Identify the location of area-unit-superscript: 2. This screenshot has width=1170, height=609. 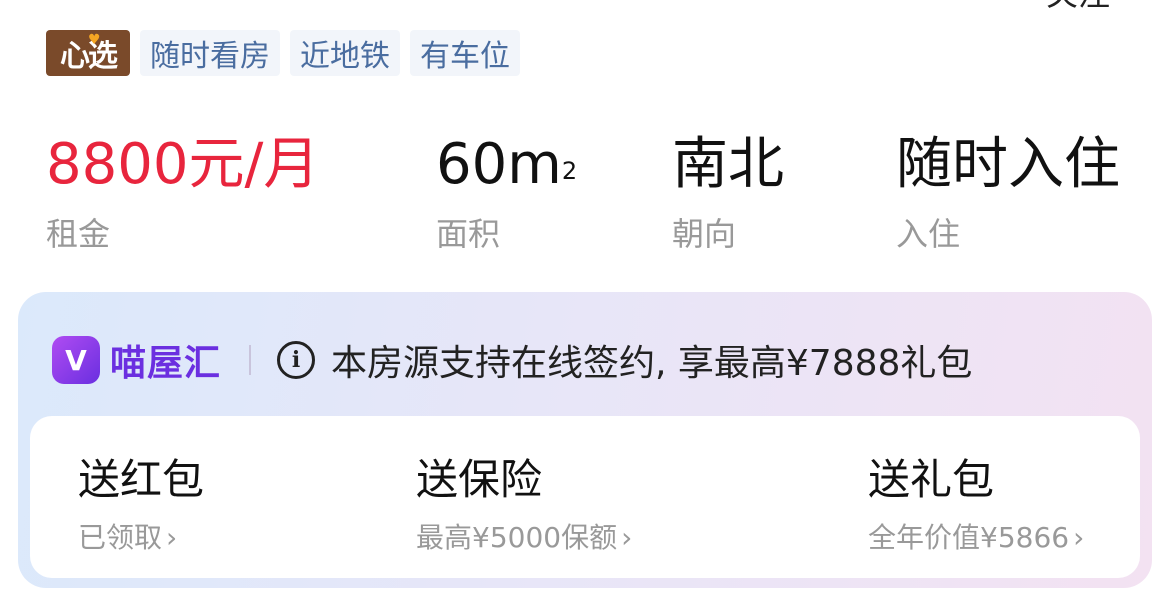
(569, 171).